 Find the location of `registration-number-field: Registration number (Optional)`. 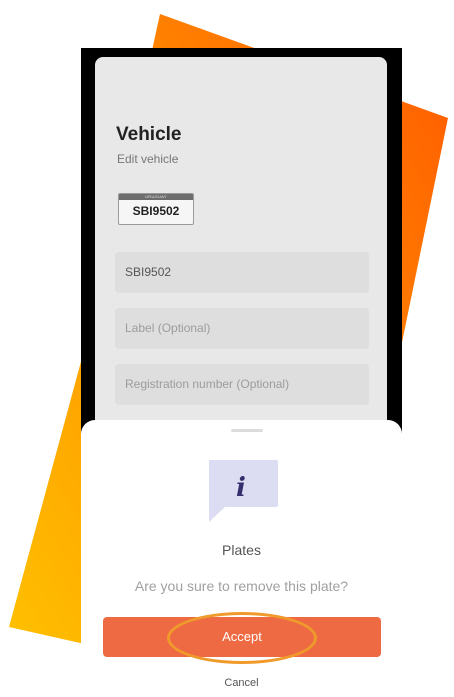

registration-number-field: Registration number (Optional) is located at coordinates (242, 384).